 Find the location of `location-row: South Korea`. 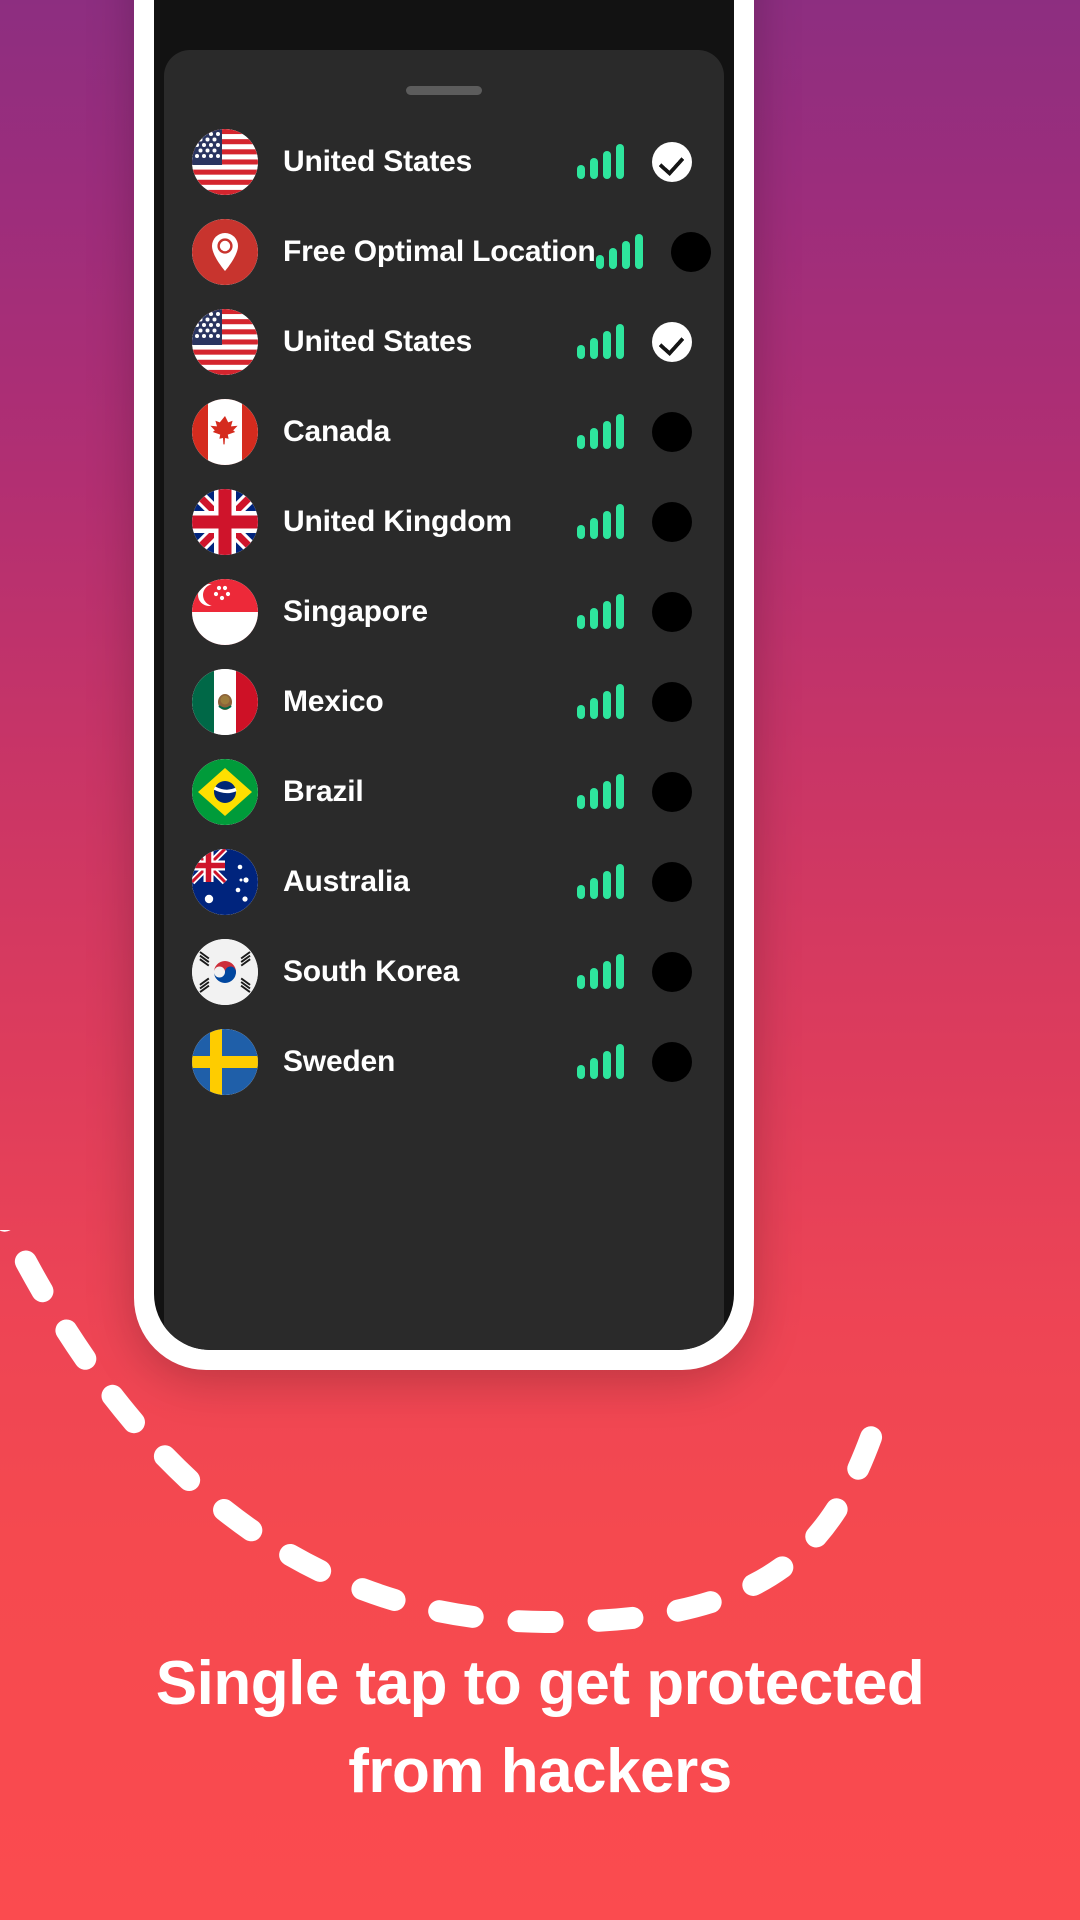

location-row: South Korea is located at coordinates (444, 972).